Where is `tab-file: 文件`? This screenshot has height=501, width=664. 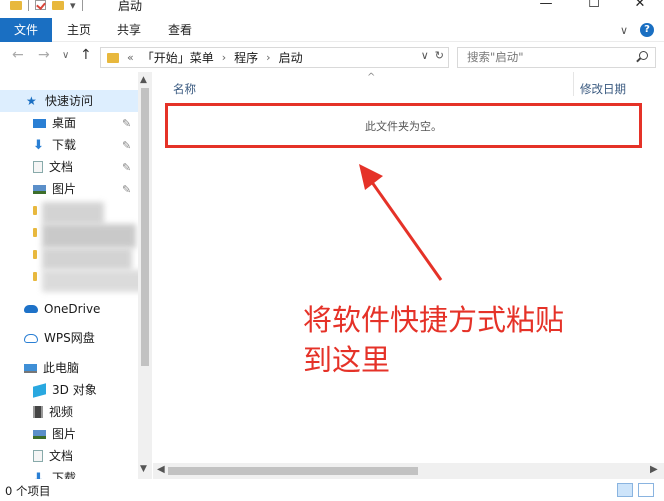
tab-file: 文件 is located at coordinates (26, 30).